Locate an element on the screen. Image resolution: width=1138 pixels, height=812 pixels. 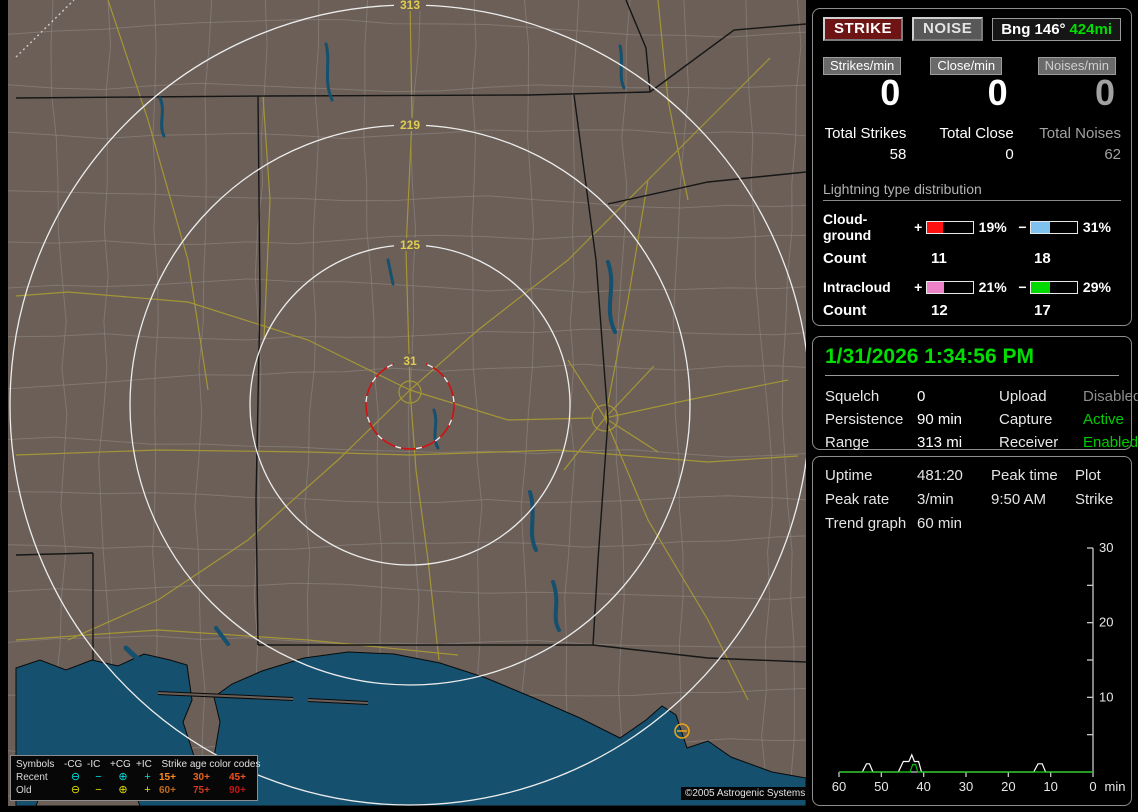
ic-minus-pct: 29% is located at coordinates (1096, 287).